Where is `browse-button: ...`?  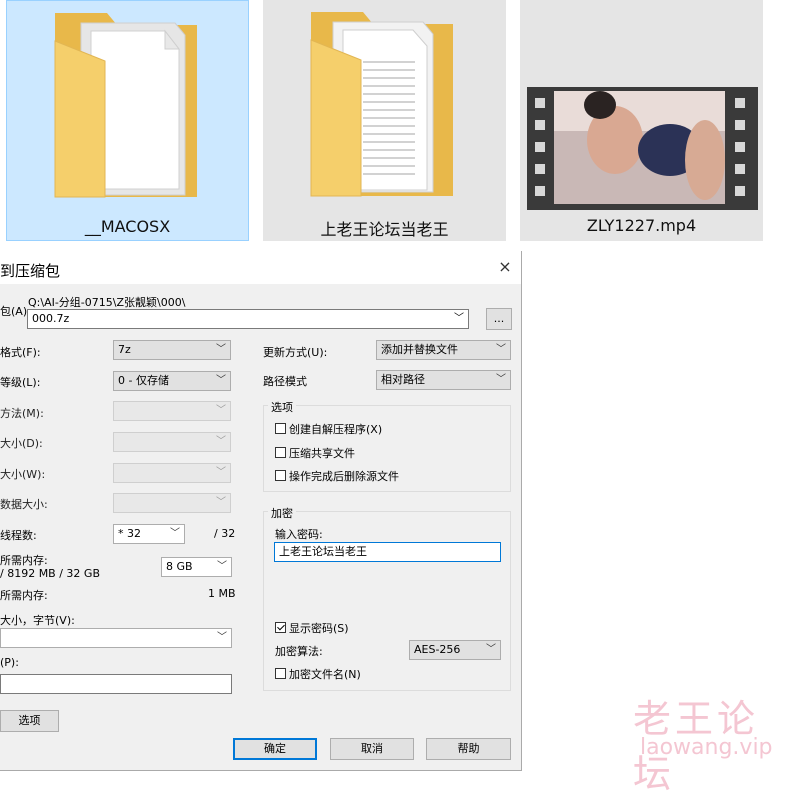
browse-button: ... is located at coordinates (499, 319).